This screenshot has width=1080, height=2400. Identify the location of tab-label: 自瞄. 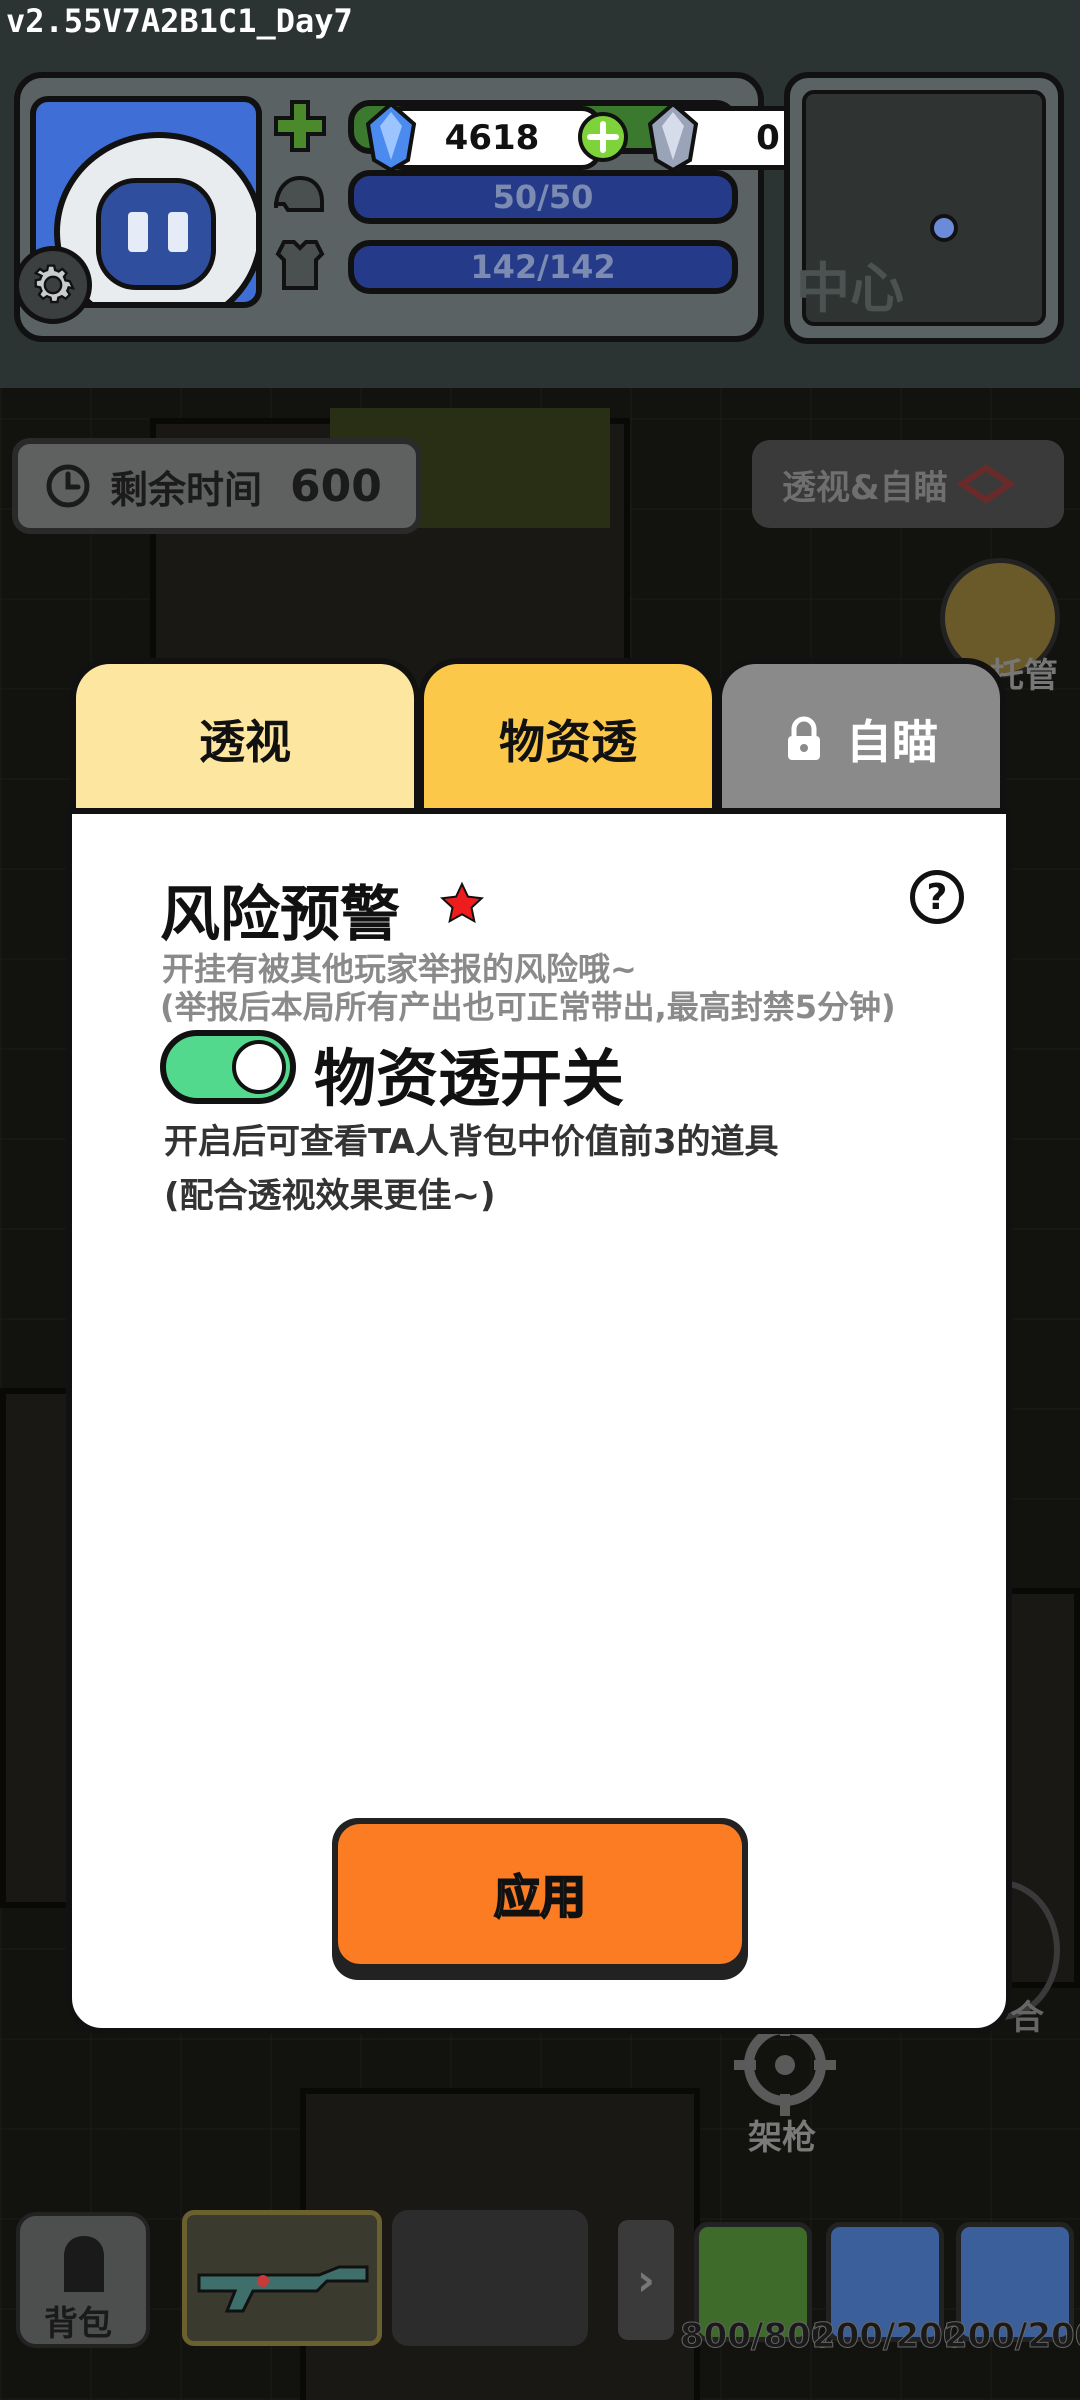
(892, 742).